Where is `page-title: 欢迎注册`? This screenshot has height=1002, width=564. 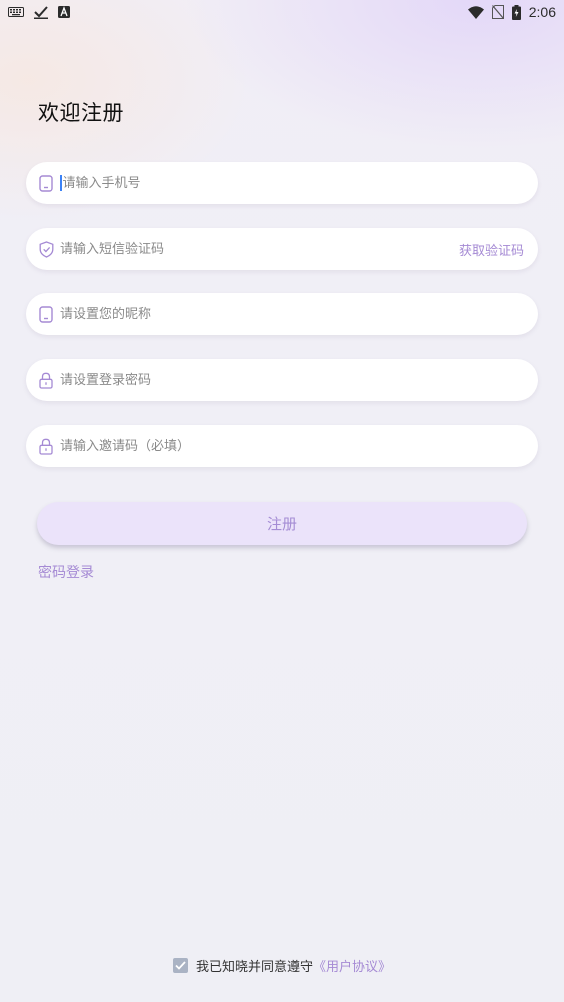
page-title: 欢迎注册 is located at coordinates (81, 113).